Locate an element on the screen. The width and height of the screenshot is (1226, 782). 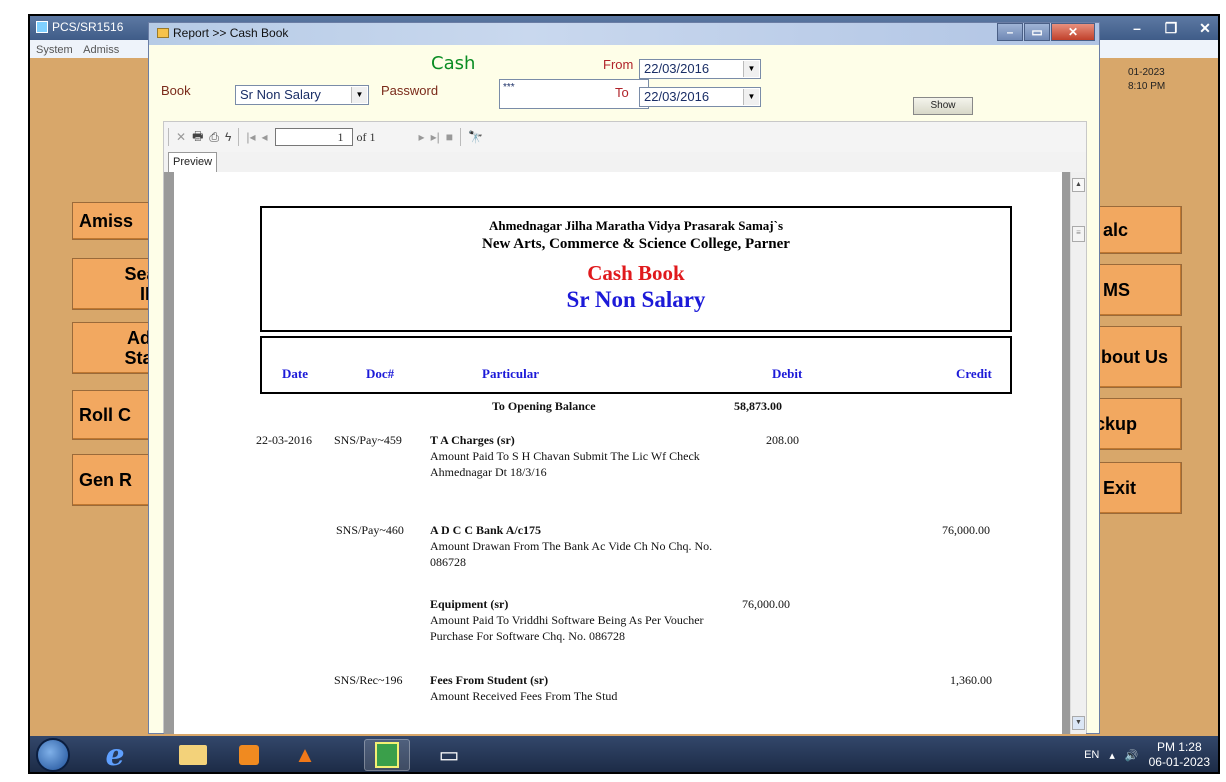
entry-doc: SNS/Rec~196 is located at coordinates (368, 680).